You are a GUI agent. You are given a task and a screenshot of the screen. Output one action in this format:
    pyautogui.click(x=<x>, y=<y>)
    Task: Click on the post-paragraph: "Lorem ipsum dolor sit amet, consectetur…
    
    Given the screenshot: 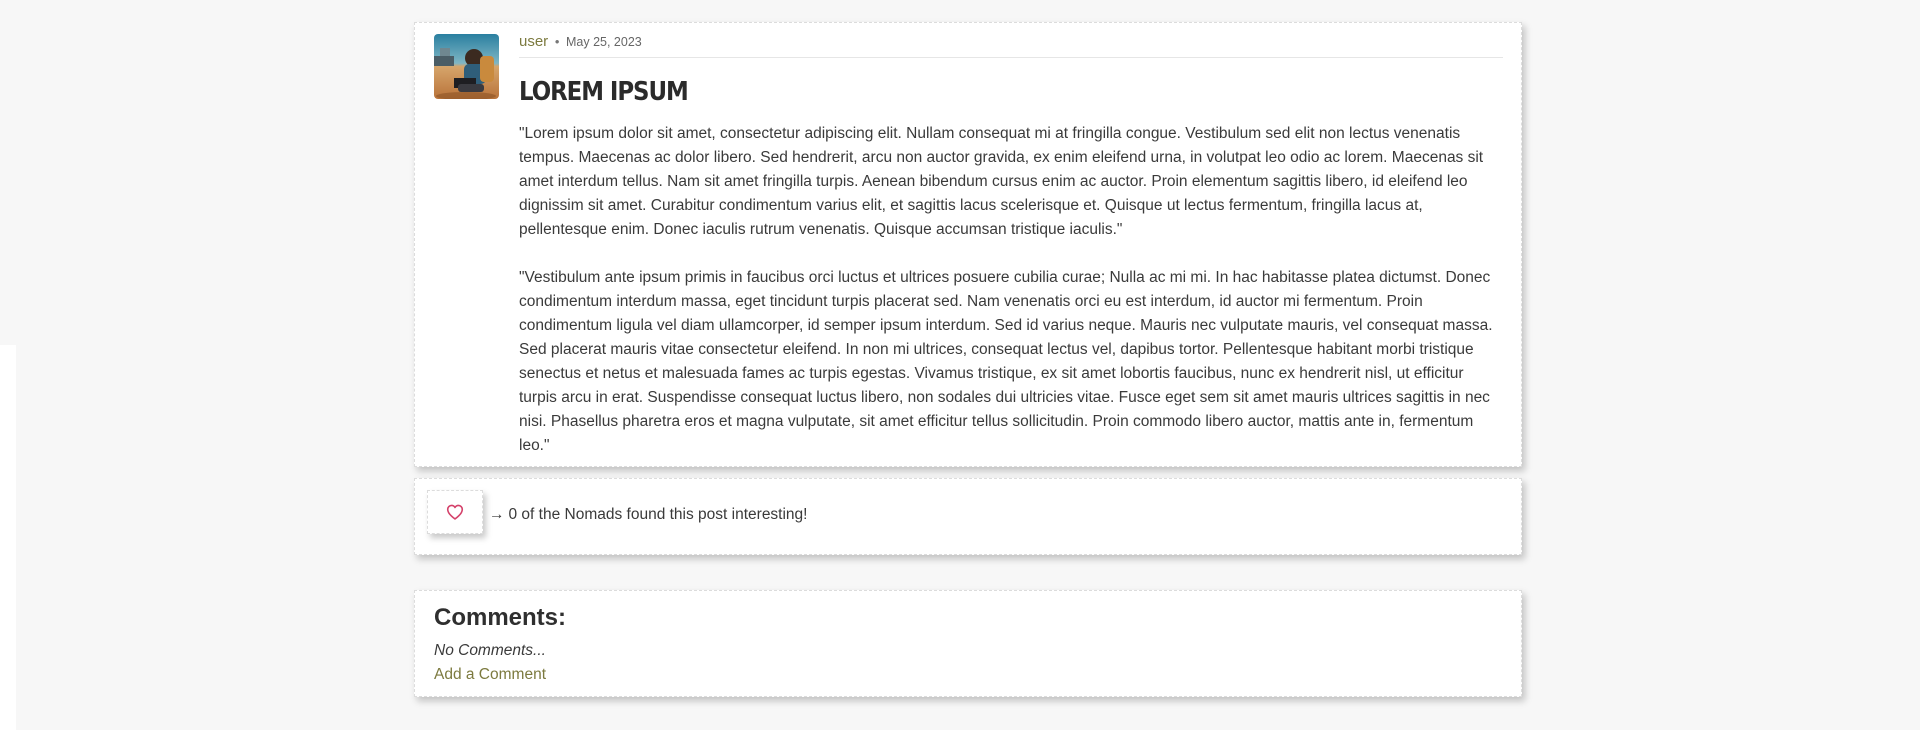 What is the action you would take?
    pyautogui.click(x=1001, y=181)
    